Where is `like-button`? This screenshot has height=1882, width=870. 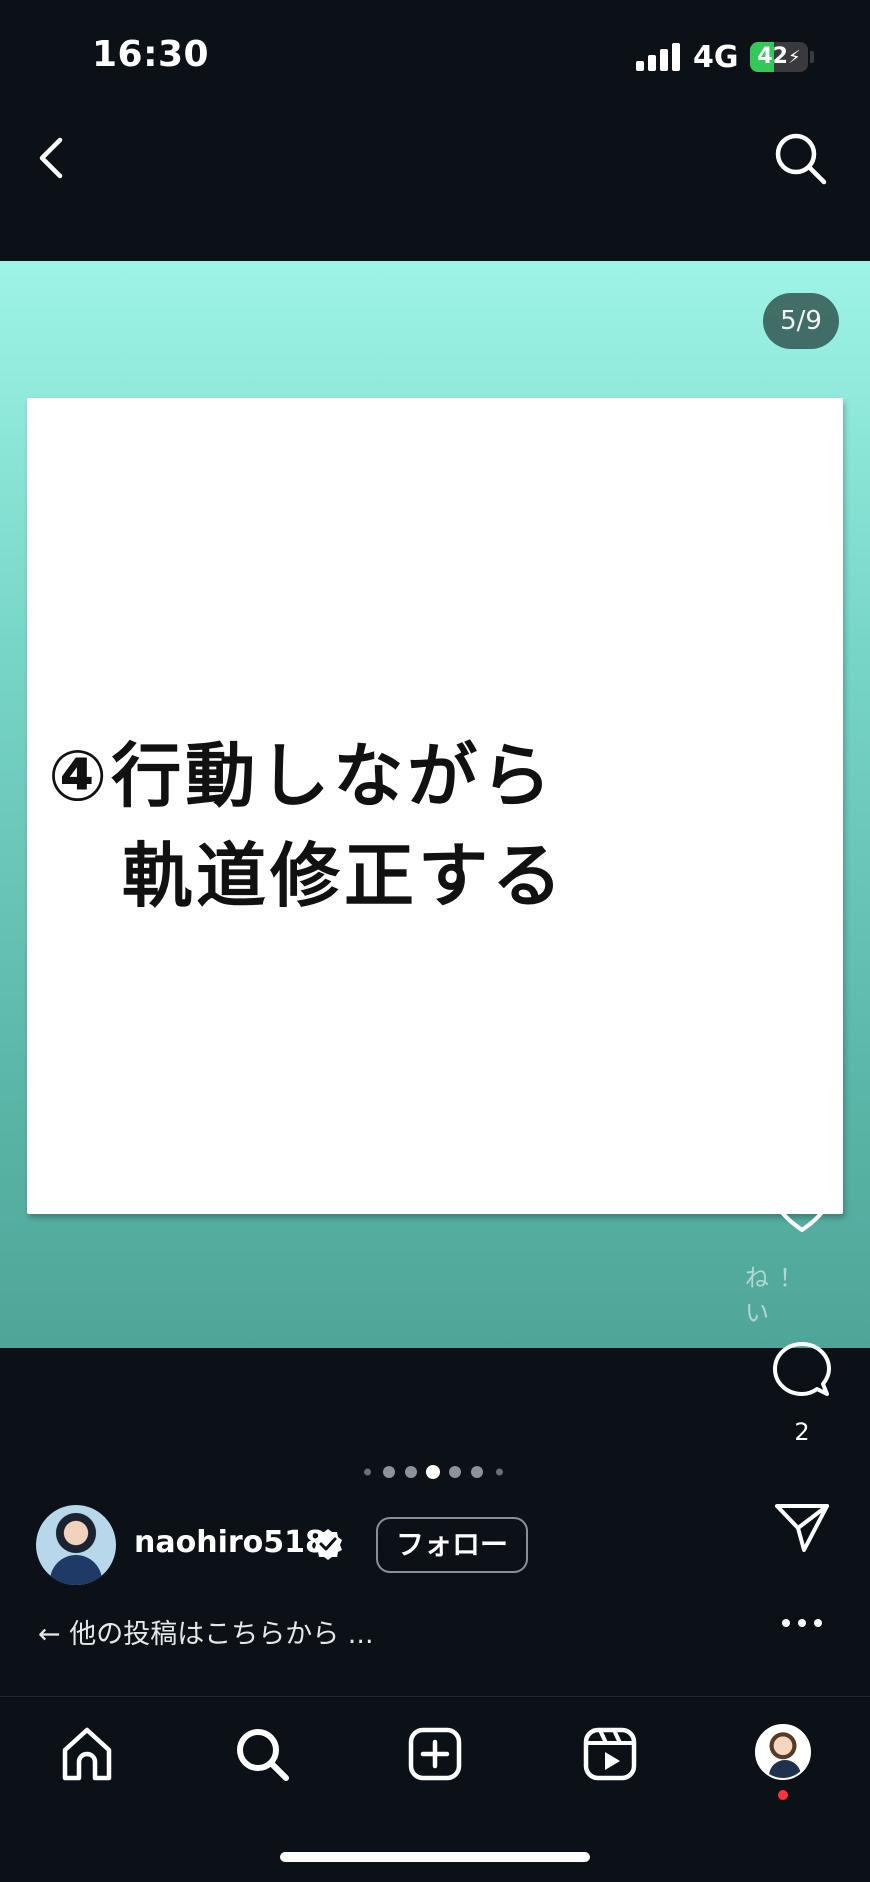 like-button is located at coordinates (802, 1208).